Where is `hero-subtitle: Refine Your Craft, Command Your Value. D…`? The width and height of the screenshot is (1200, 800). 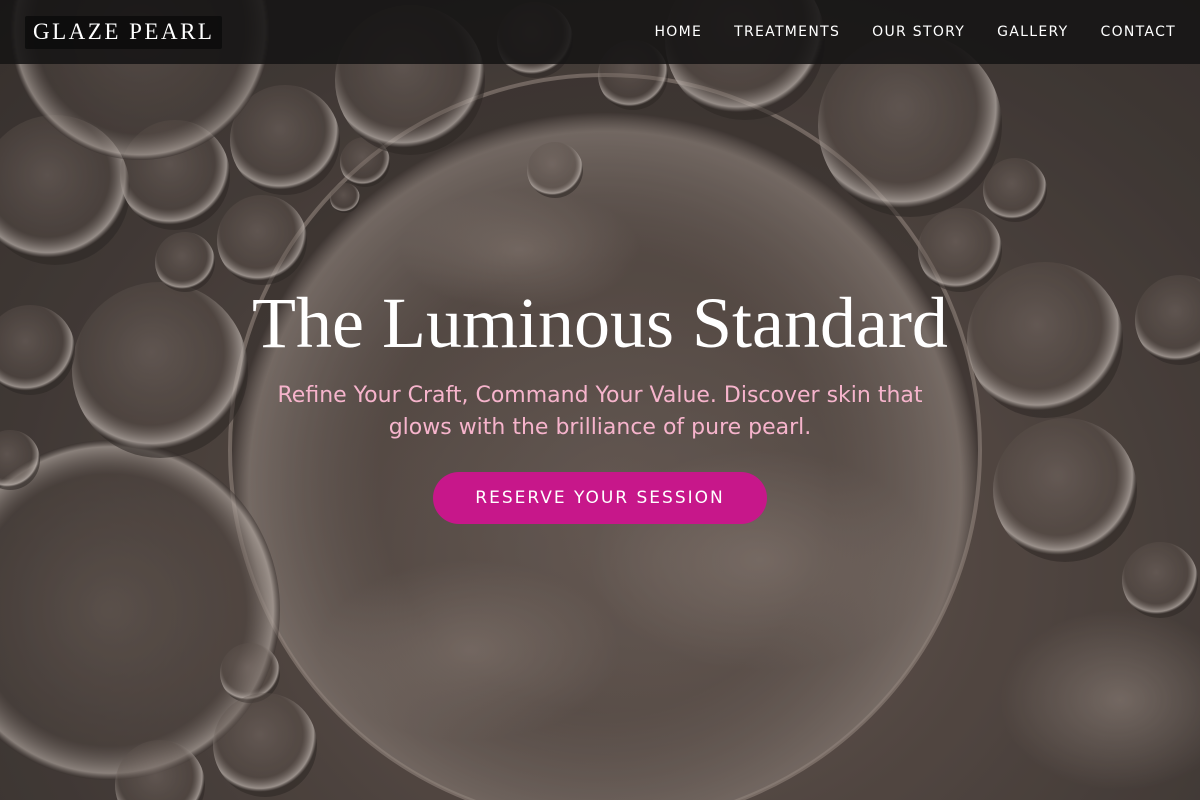
hero-subtitle: Refine Your Craft, Command Your Value. D… is located at coordinates (600, 411).